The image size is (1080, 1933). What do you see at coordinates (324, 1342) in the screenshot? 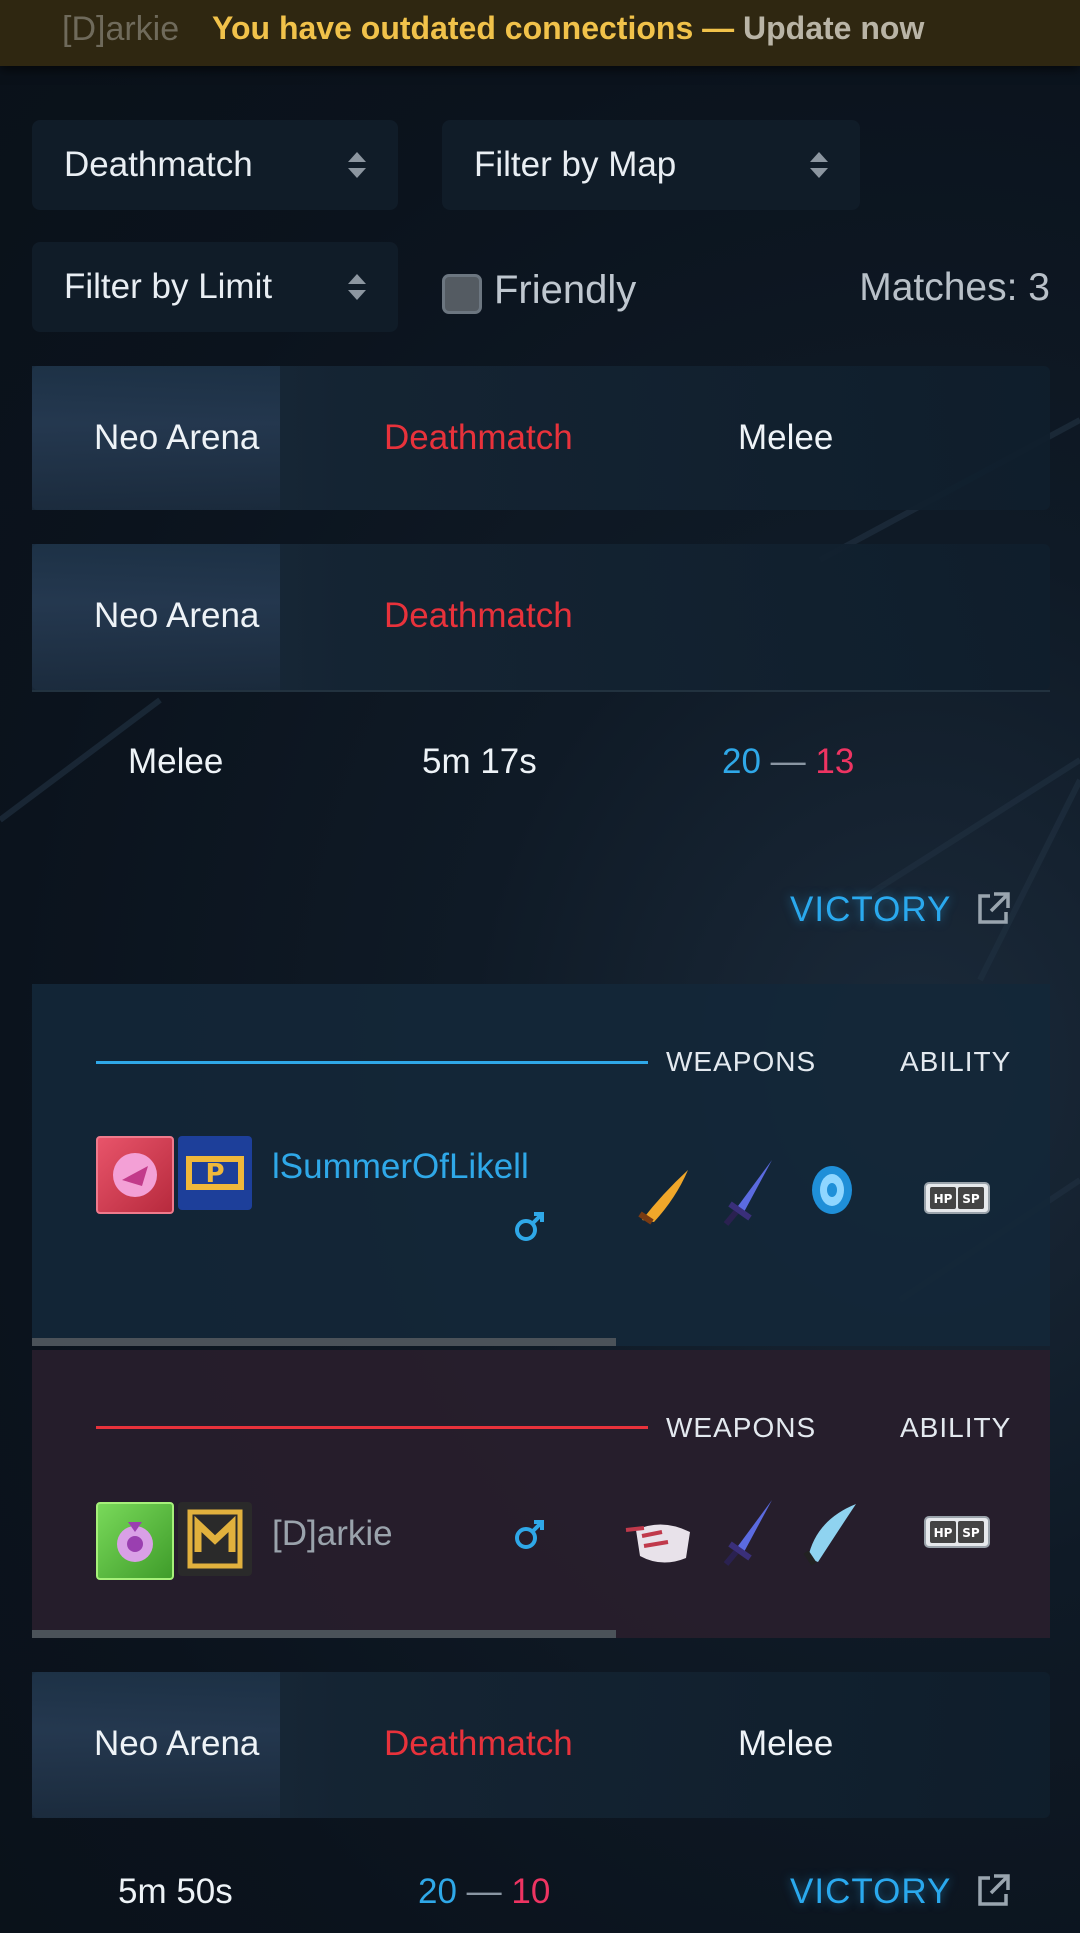
I see `blue-team-progress` at bounding box center [324, 1342].